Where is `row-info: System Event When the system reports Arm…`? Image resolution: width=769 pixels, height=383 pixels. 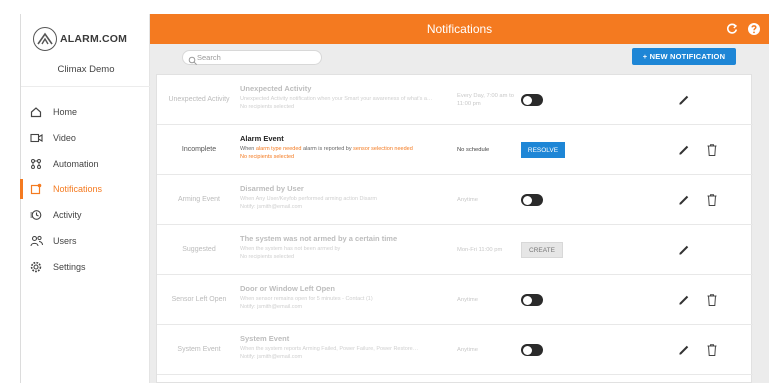 row-info: System Event When the system reports Arm… is located at coordinates (347, 347).